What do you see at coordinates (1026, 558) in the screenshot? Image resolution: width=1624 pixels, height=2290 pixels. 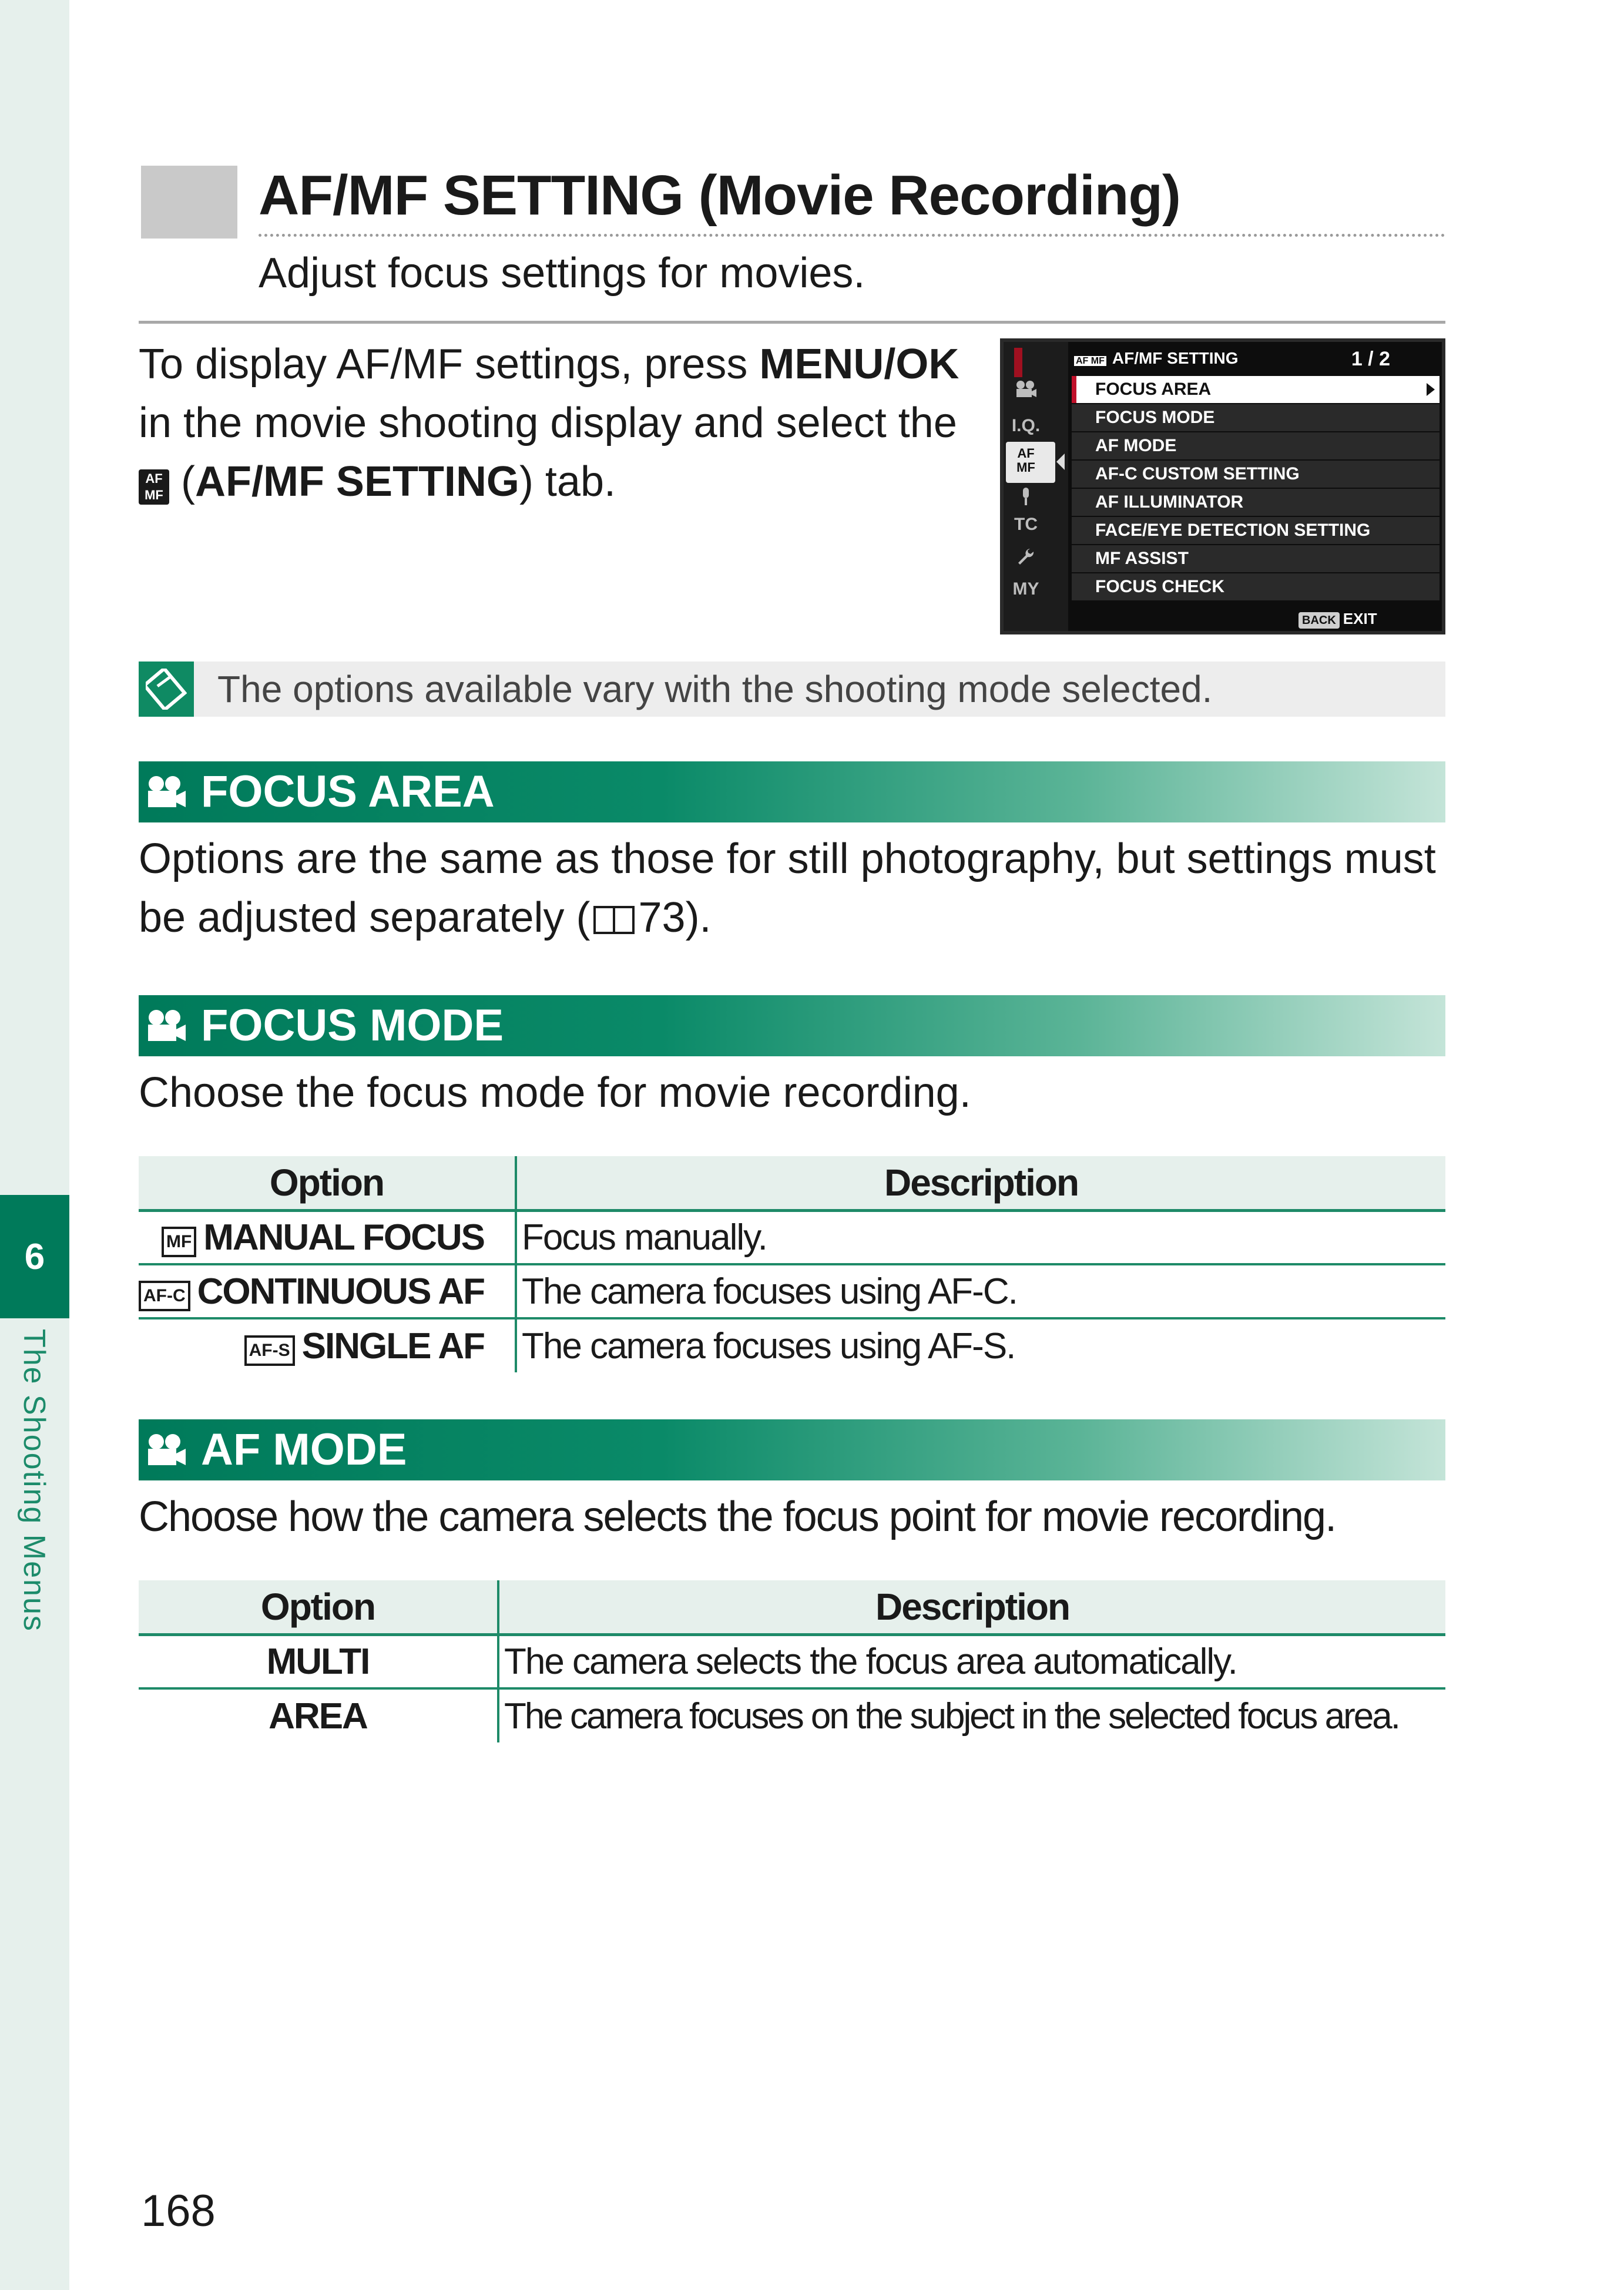 I see `wrench-tab-icon` at bounding box center [1026, 558].